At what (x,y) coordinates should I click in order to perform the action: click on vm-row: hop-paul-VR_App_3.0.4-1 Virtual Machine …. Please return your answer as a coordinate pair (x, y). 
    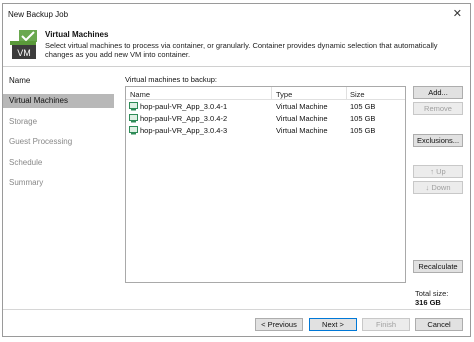
    Looking at the image, I should click on (265, 106).